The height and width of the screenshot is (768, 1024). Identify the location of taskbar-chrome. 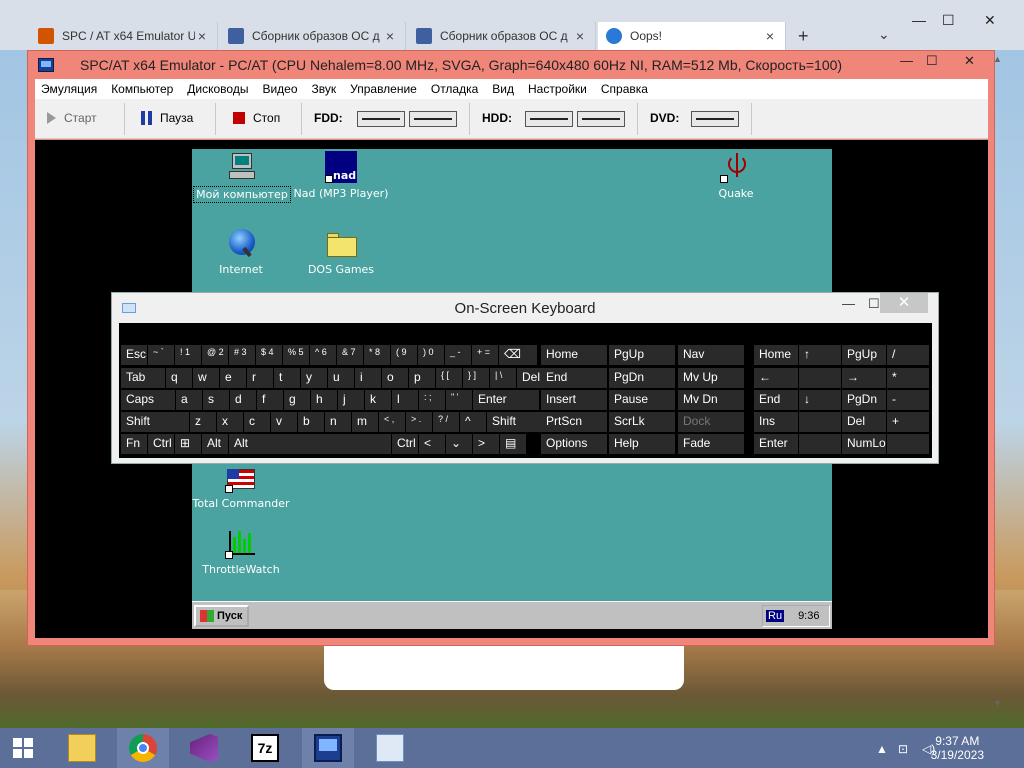
(143, 748).